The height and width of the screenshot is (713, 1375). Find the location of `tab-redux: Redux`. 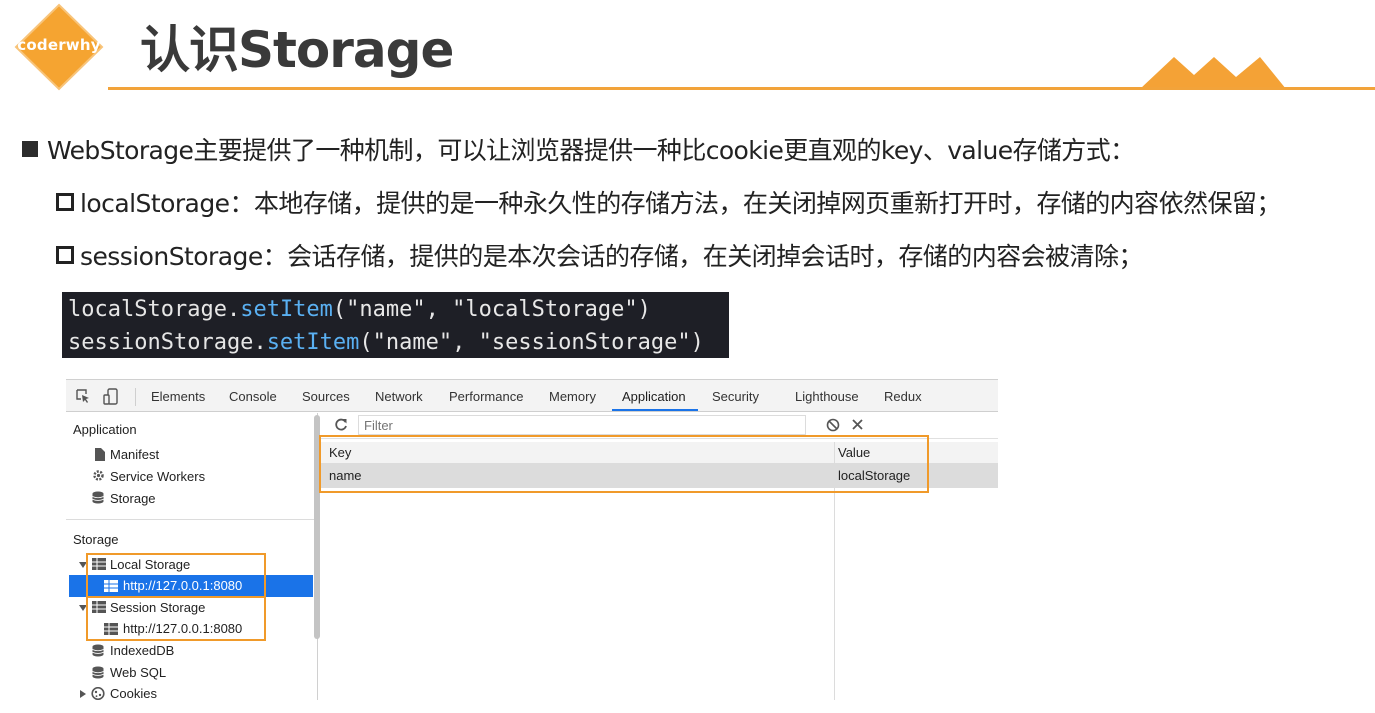

tab-redux: Redux is located at coordinates (903, 396).